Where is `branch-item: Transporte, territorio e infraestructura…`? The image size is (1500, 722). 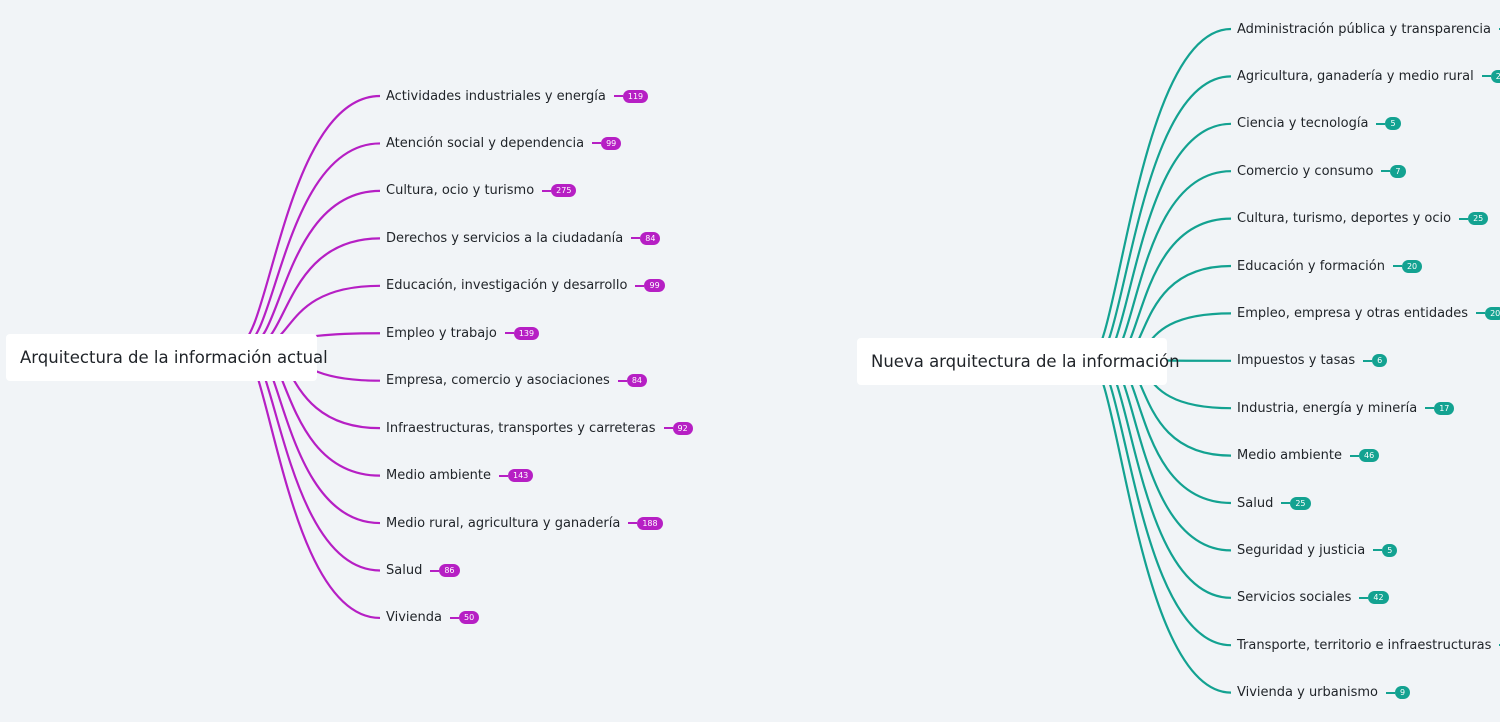 branch-item: Transporte, territorio e infraestructura… is located at coordinates (1368, 645).